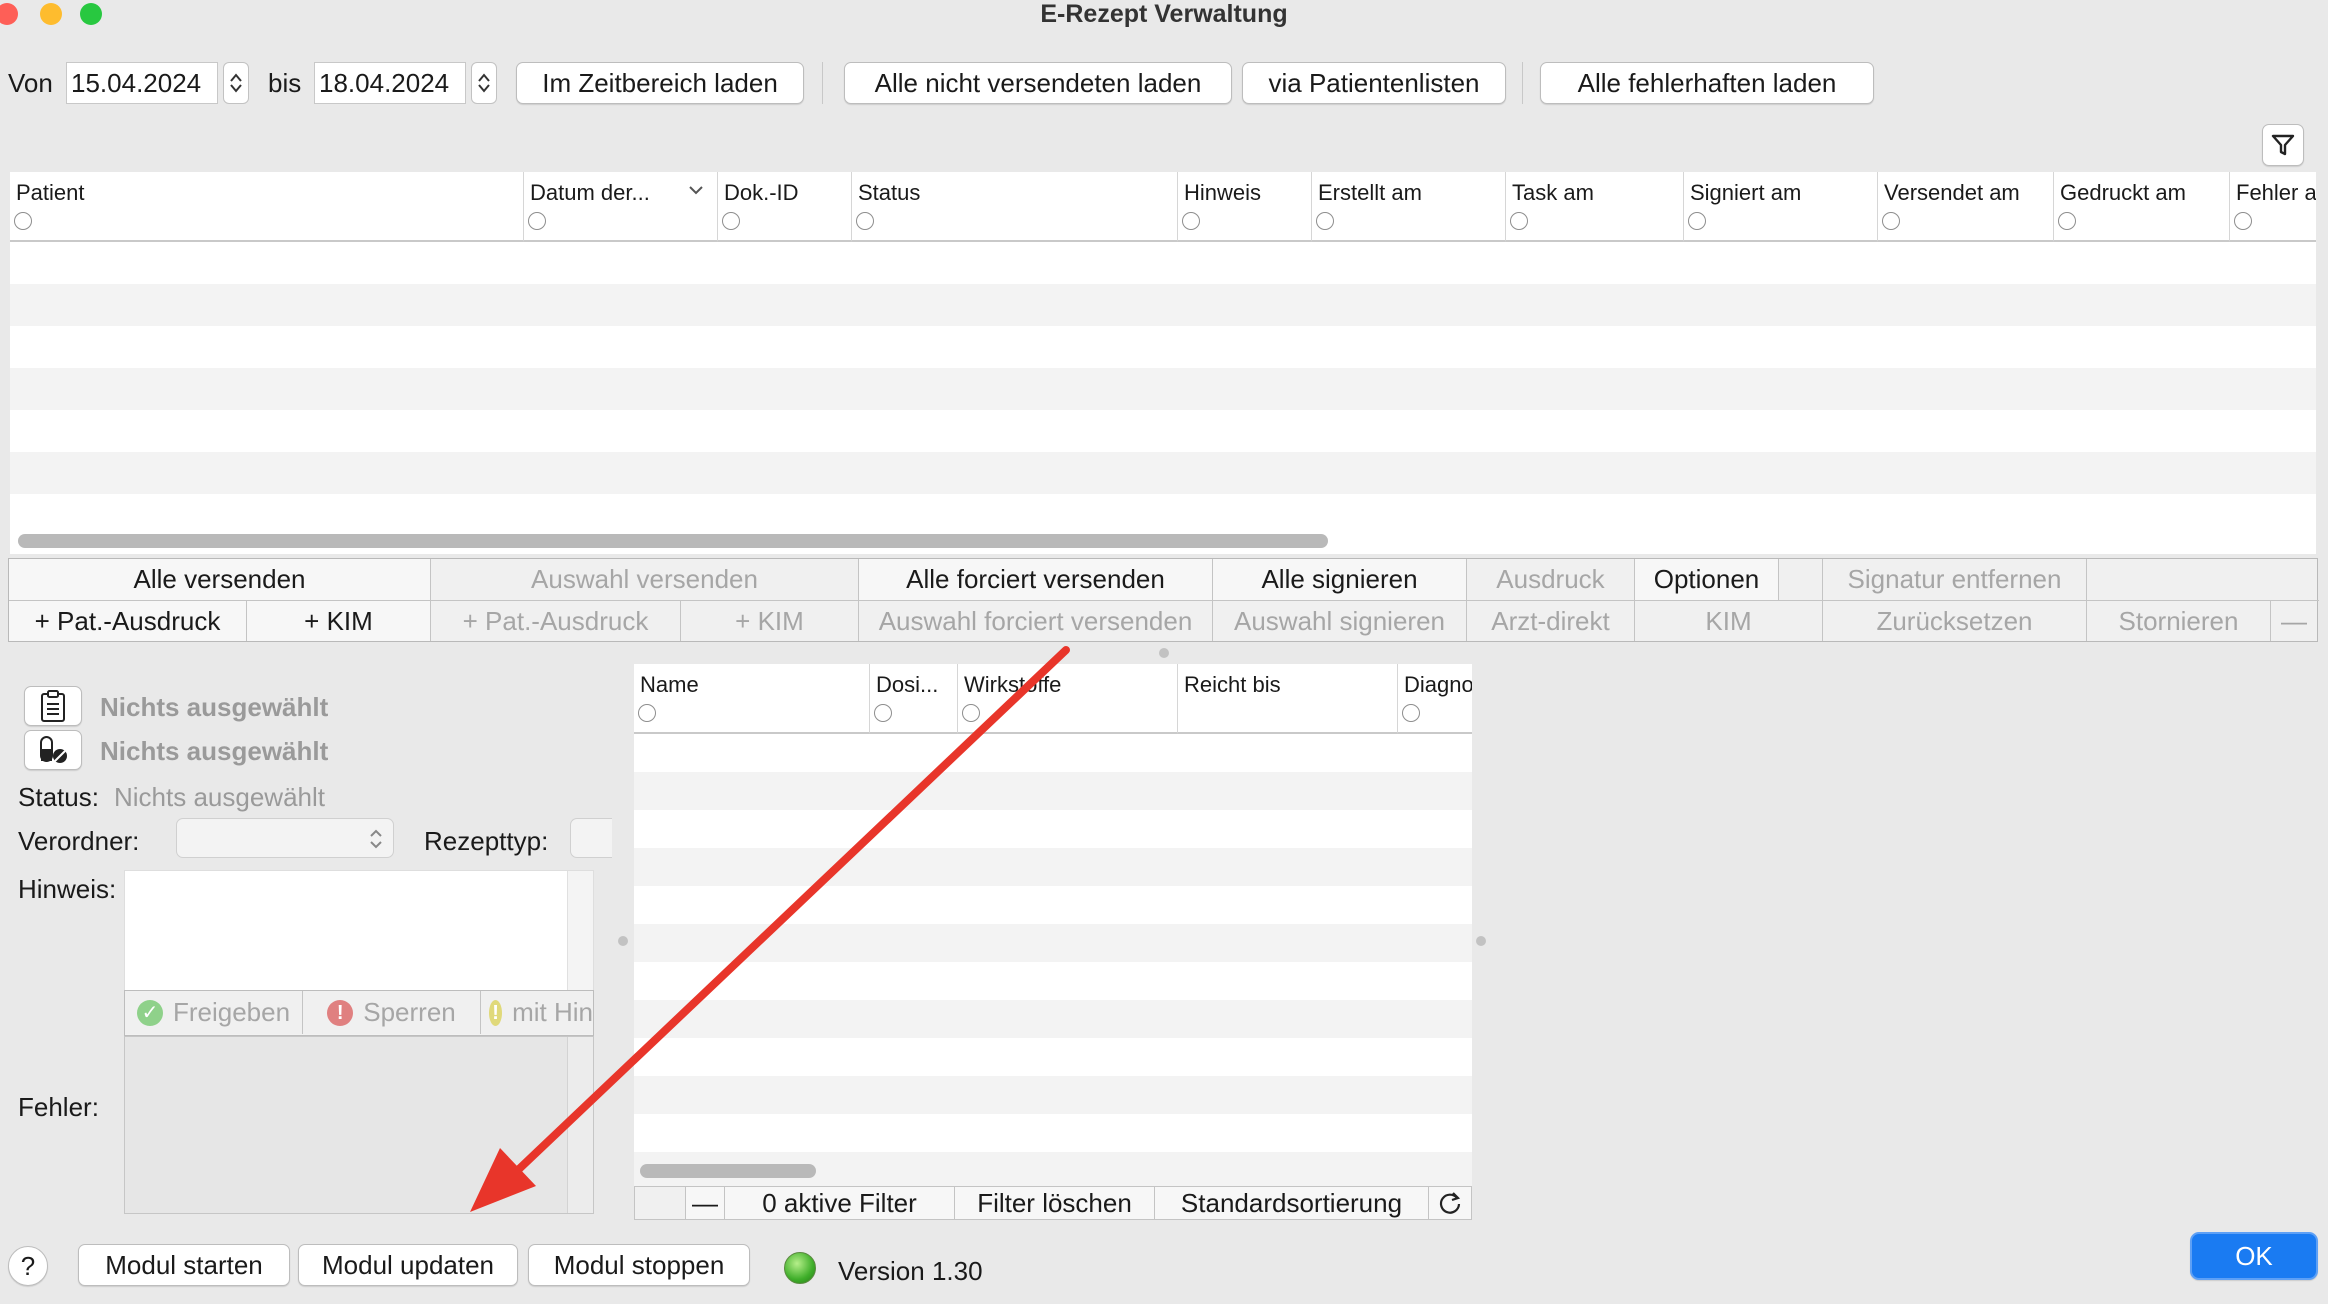 The height and width of the screenshot is (1304, 2328). I want to click on kim-button: KIM, so click(1729, 621).